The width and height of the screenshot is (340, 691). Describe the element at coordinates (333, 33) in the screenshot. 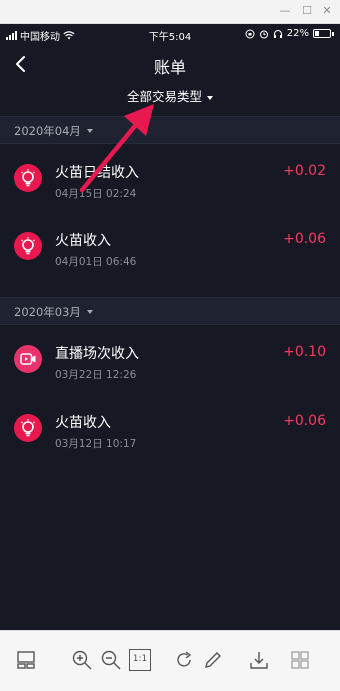

I see `battery-cap` at that location.